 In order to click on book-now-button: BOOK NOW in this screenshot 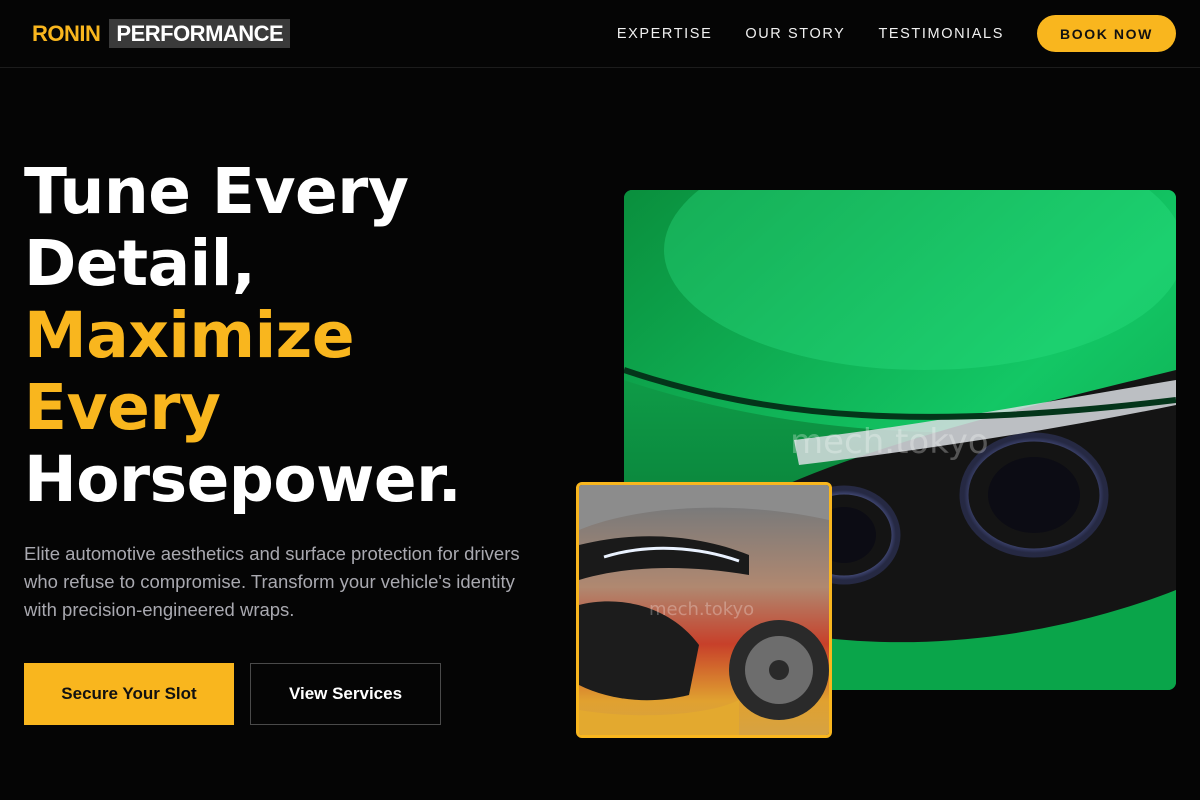, I will do `click(1106, 33)`.